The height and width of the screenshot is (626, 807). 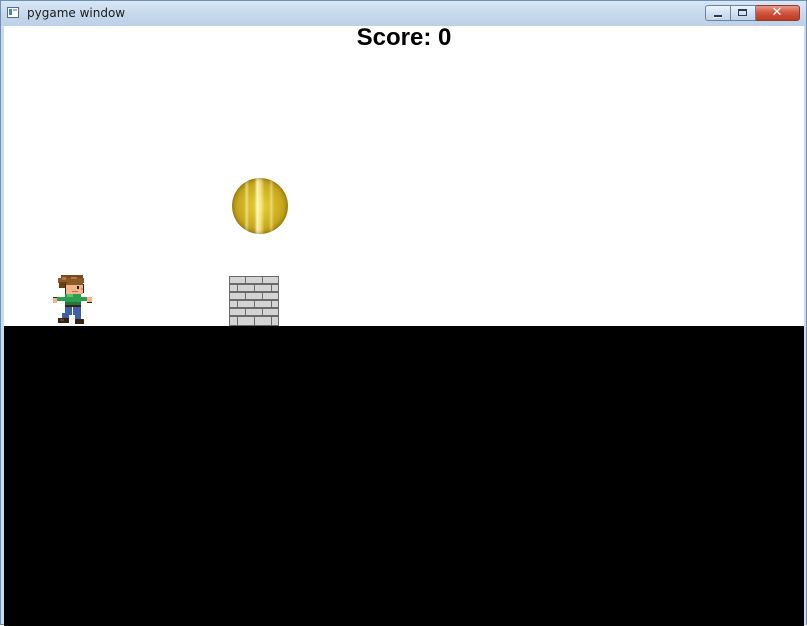 What do you see at coordinates (718, 13) in the screenshot?
I see `minimize-button` at bounding box center [718, 13].